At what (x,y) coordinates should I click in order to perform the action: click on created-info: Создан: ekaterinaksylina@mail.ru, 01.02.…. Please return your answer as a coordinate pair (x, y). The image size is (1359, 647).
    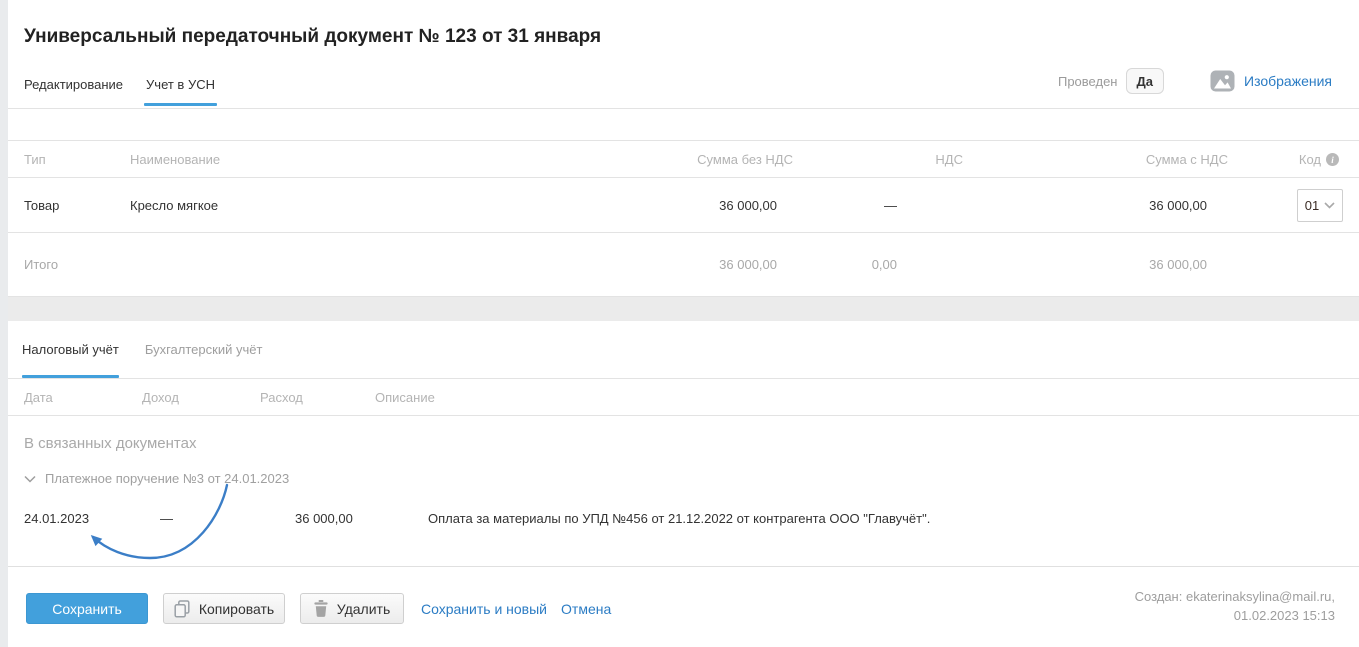
    Looking at the image, I should click on (1235, 606).